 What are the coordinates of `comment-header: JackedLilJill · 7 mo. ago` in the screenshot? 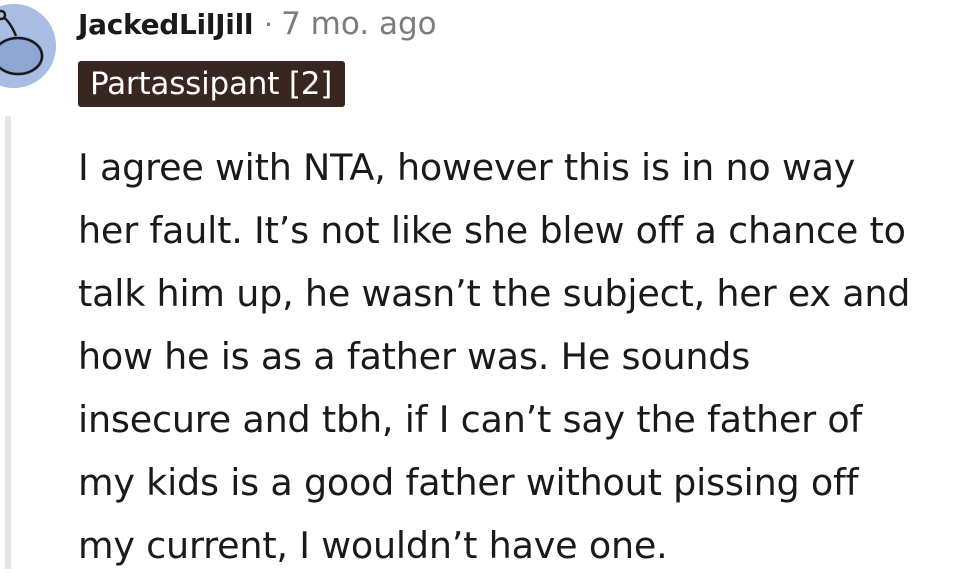 It's located at (257, 24).